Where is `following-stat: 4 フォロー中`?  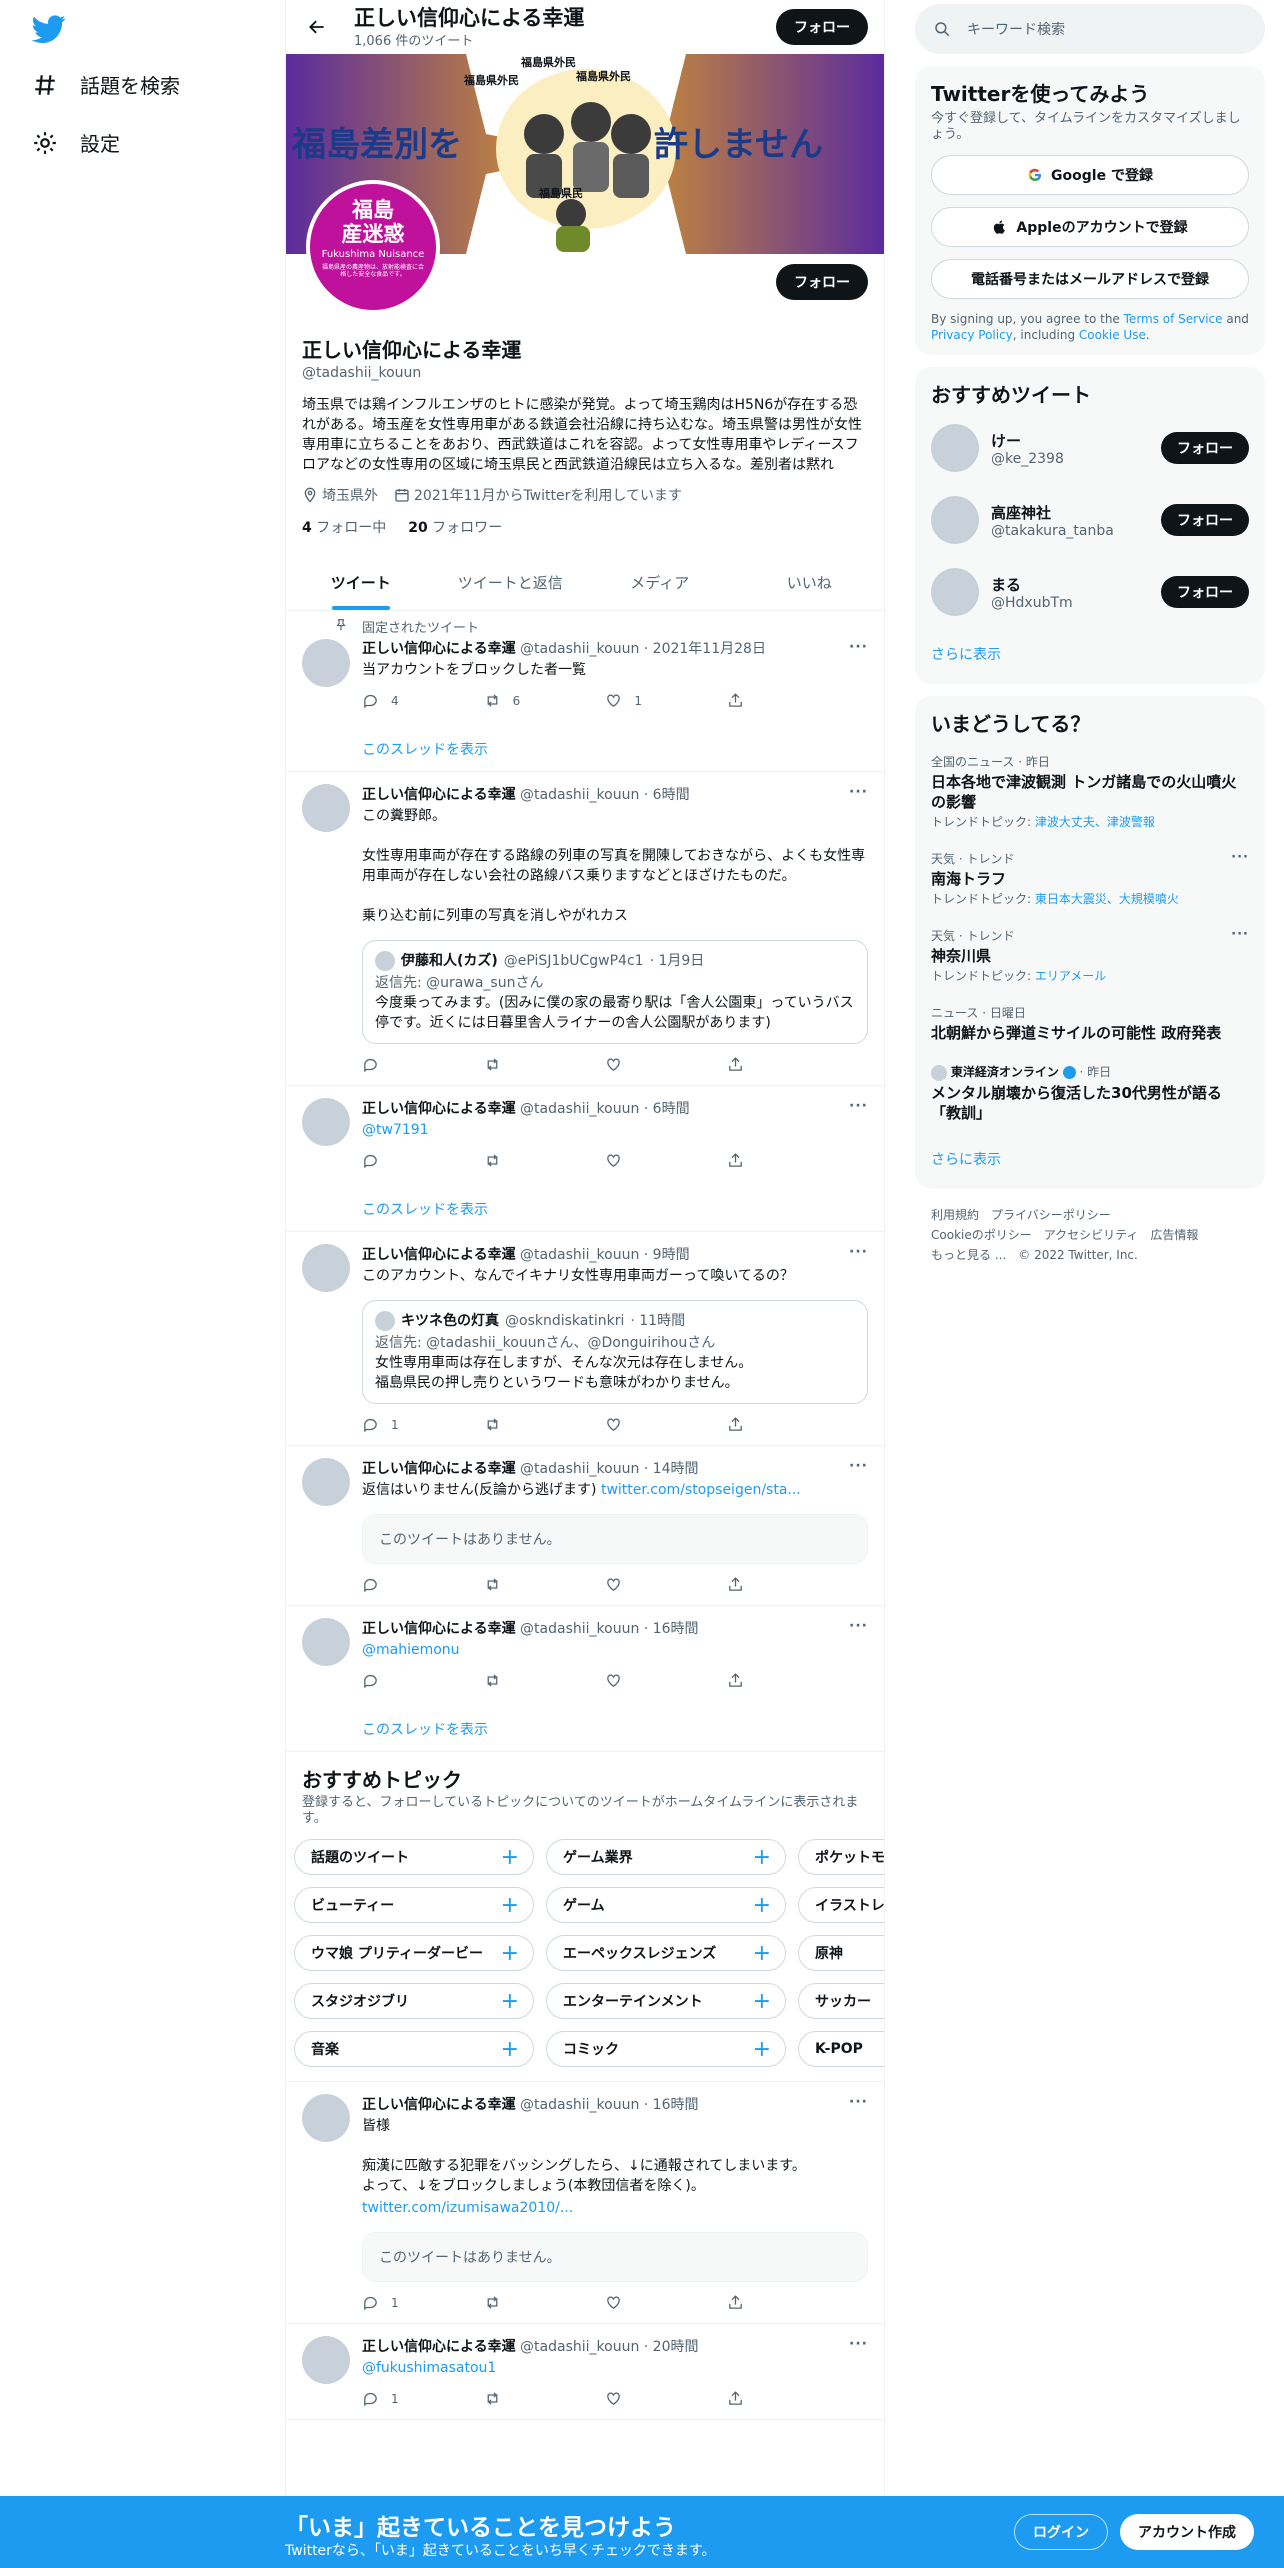
following-stat: 4 フォロー中 is located at coordinates (344, 527).